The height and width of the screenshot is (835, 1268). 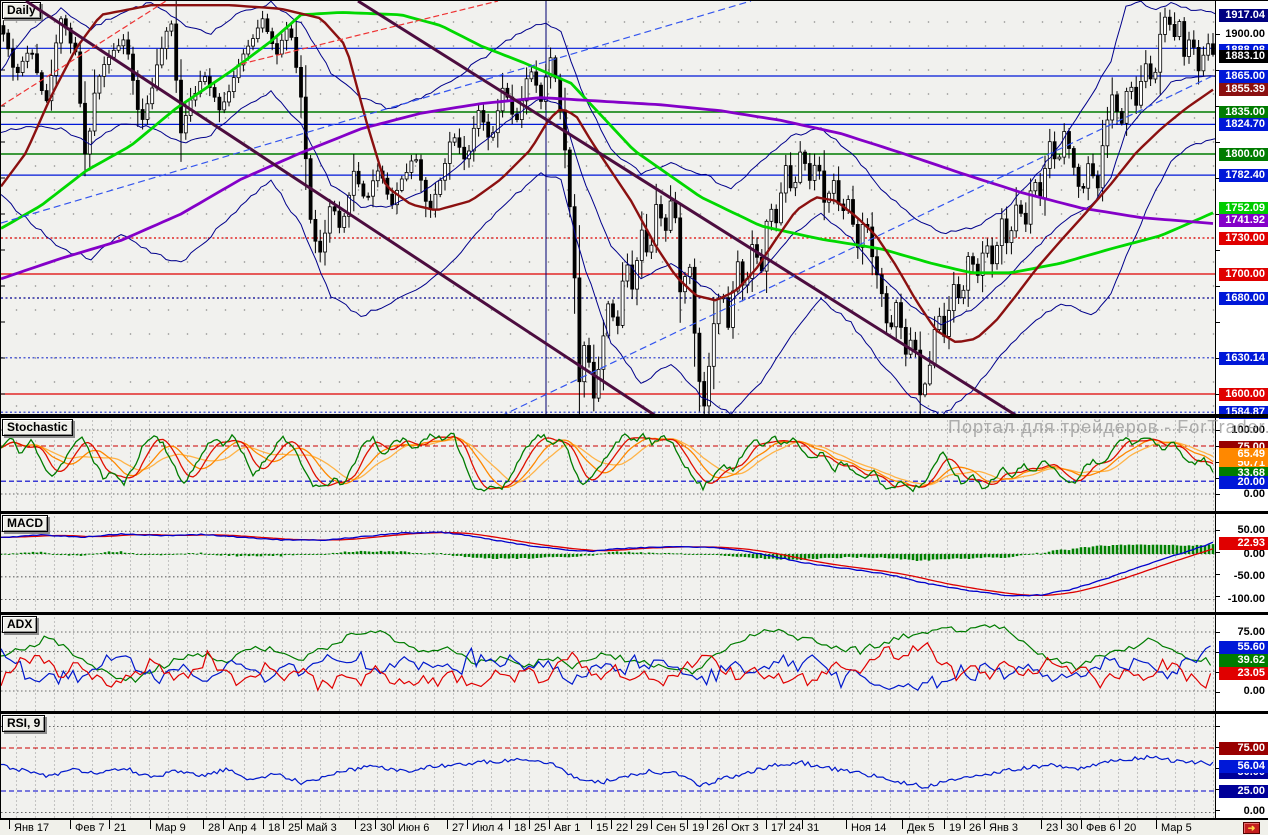 What do you see at coordinates (170, 828) in the screenshot?
I see `time-axis-label: Мар 9` at bounding box center [170, 828].